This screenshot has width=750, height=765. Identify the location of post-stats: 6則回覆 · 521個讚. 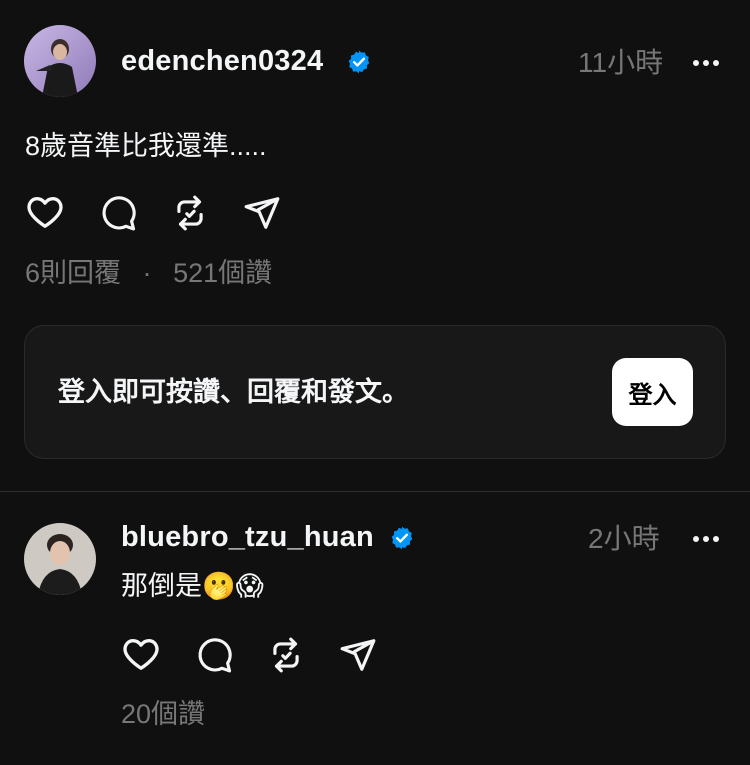
(148, 273).